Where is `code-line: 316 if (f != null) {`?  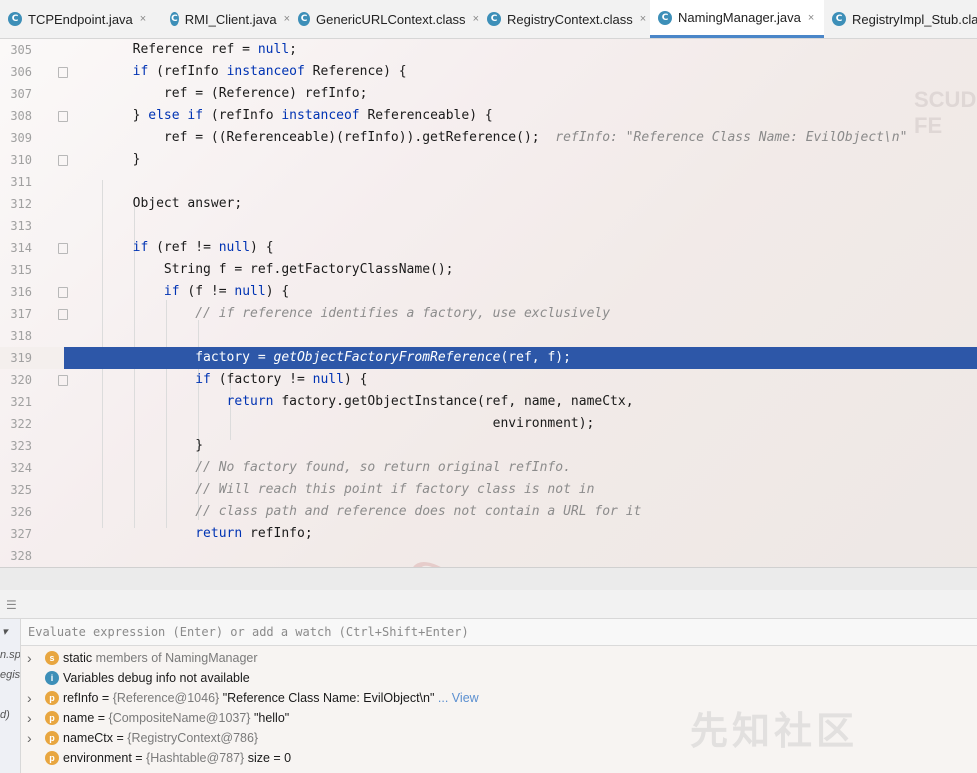 code-line: 316 if (f != null) { is located at coordinates (488, 292).